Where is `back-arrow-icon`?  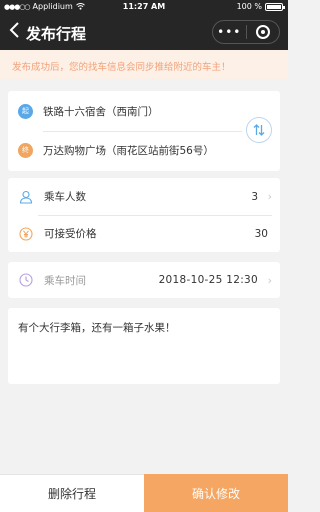
back-arrow-icon is located at coordinates (14, 30).